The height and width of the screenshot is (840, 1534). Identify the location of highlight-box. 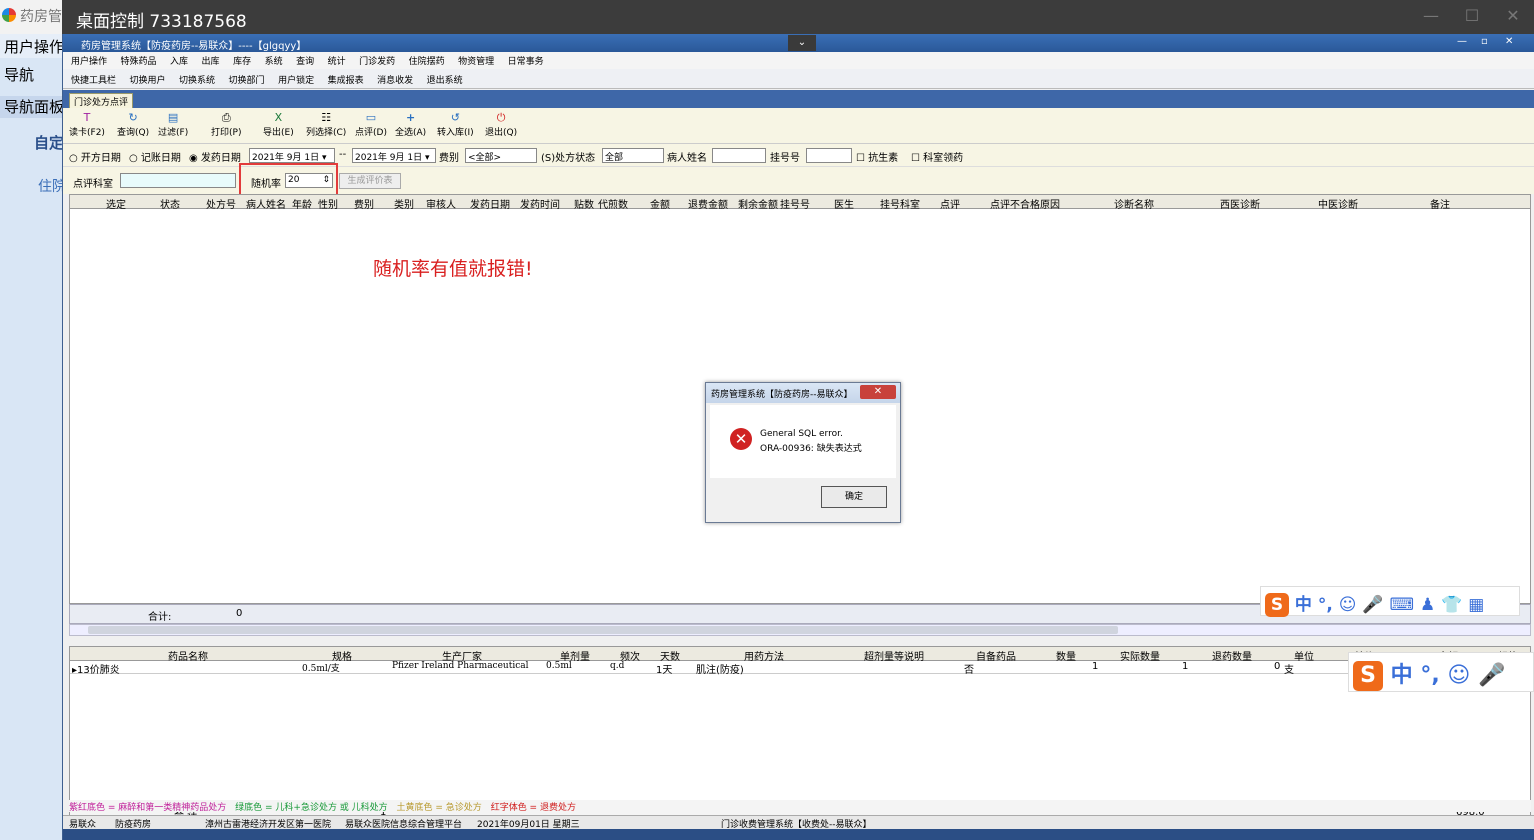
(288, 179).